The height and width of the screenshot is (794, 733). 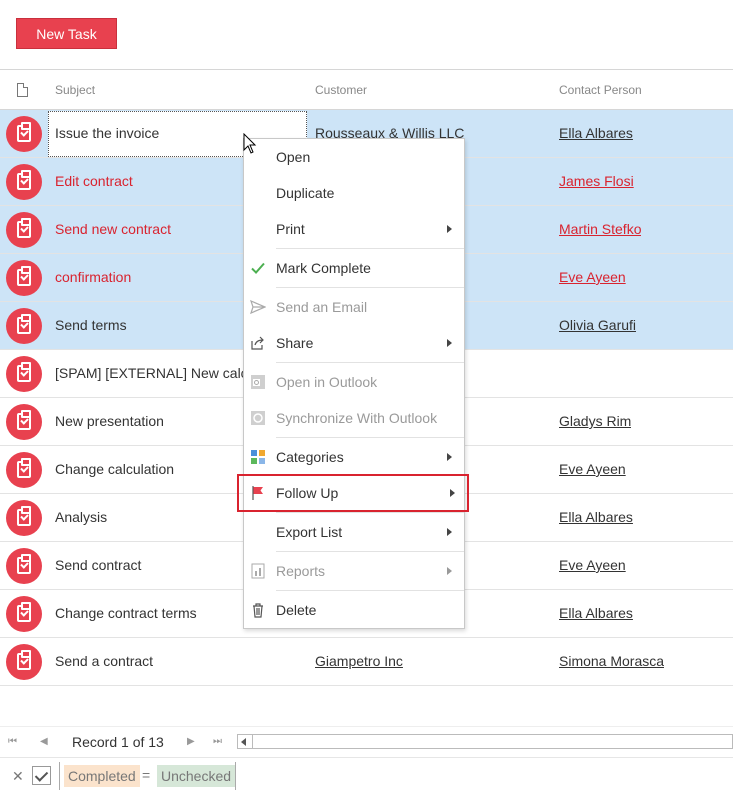 What do you see at coordinates (354, 532) in the screenshot?
I see `menu-item-export-list: Export List` at bounding box center [354, 532].